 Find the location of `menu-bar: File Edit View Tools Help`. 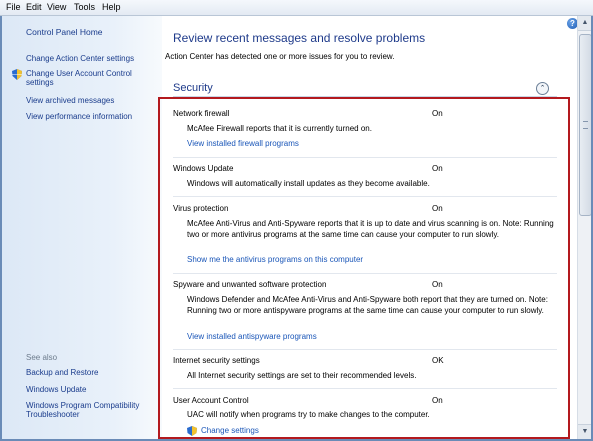

menu-bar: File Edit View Tools Help is located at coordinates (296, 8).